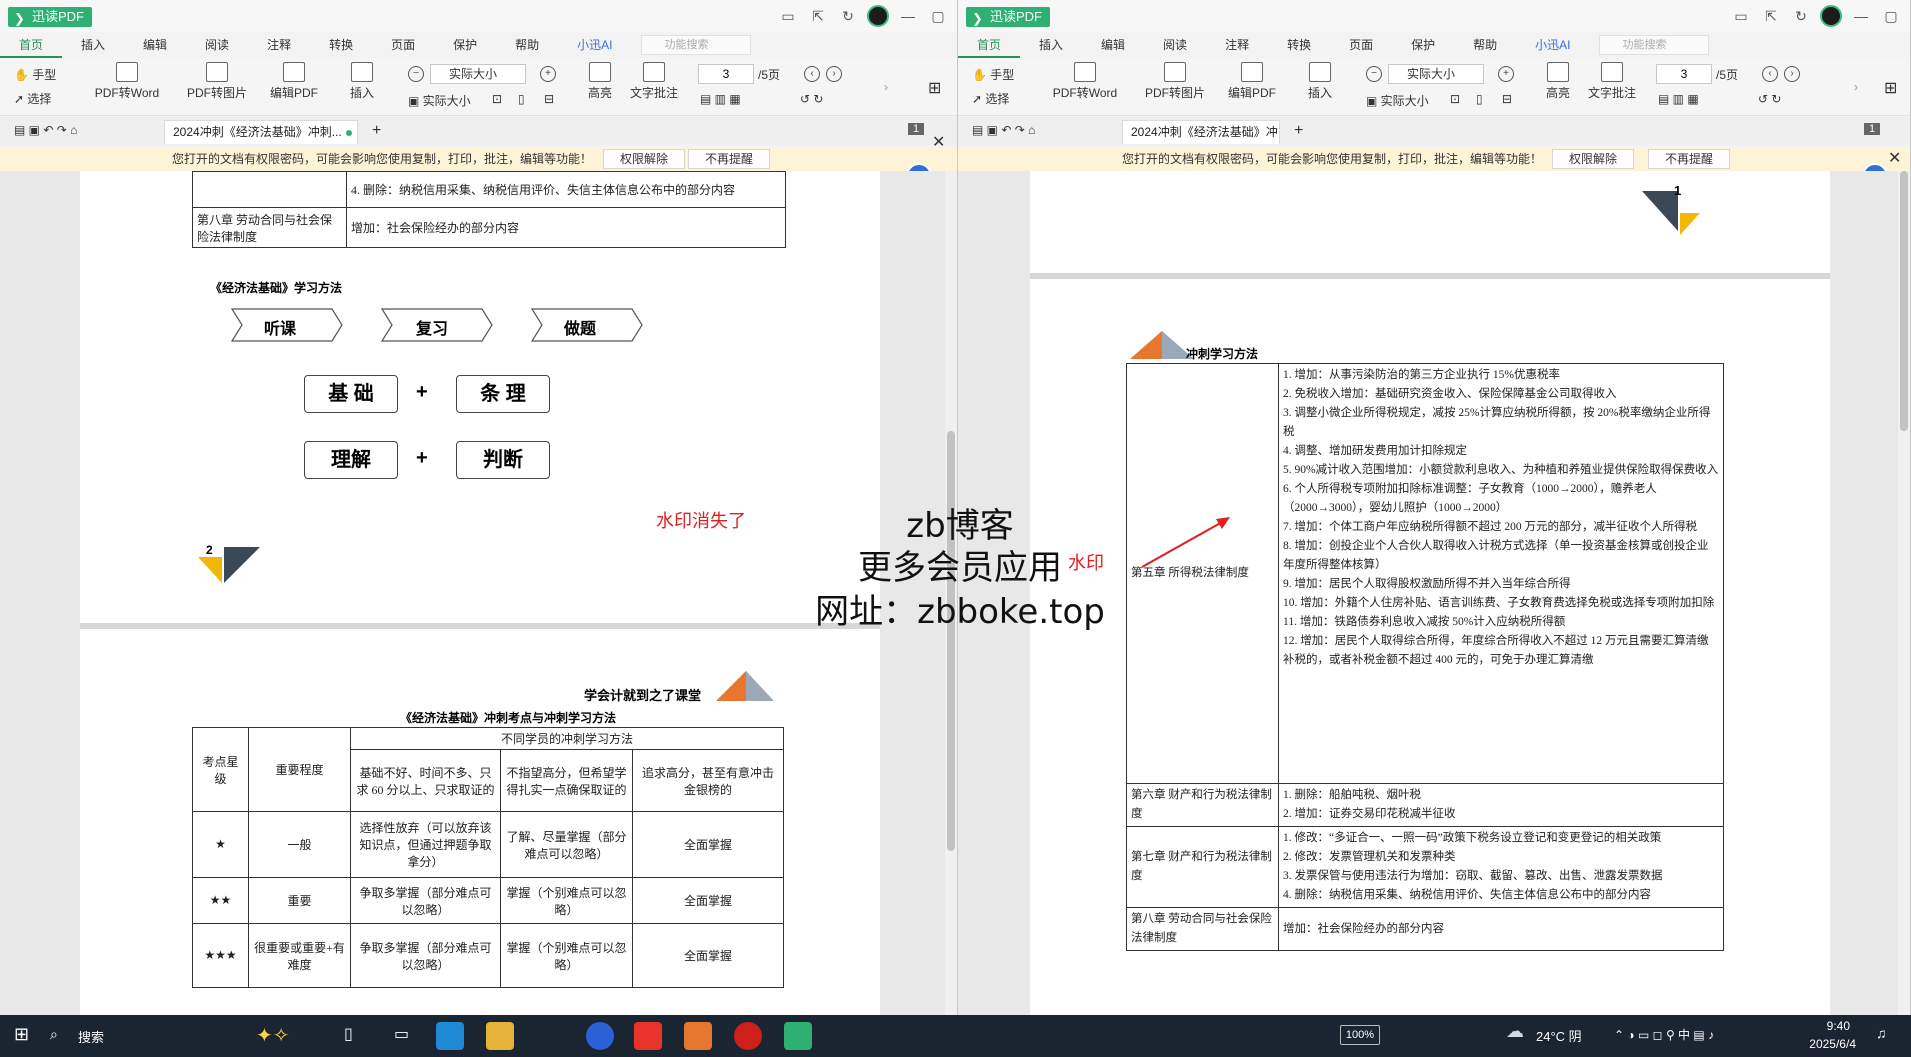  Describe the element at coordinates (450, 1036) in the screenshot. I see `edge-browser-icon` at that location.